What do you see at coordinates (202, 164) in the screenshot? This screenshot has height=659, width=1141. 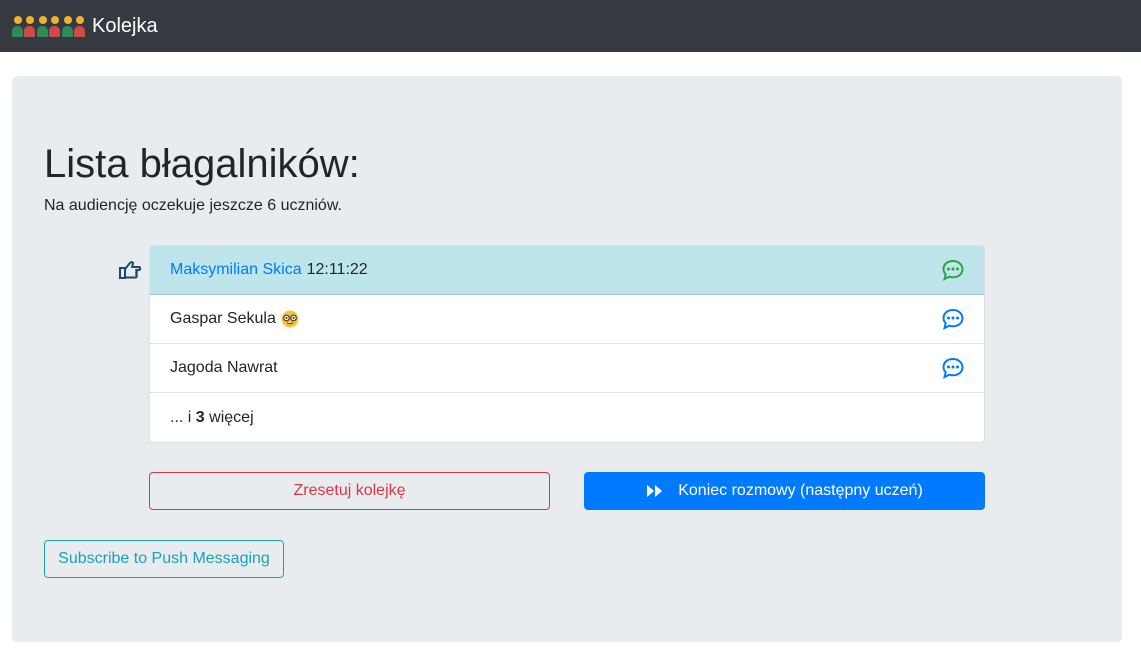 I see `page-title: Lista błagalników:` at bounding box center [202, 164].